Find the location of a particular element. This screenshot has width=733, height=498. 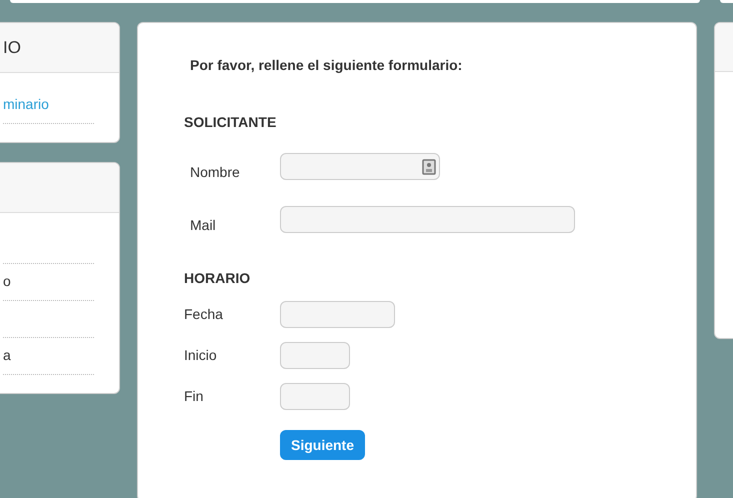

panel-title: IO is located at coordinates (12, 47).